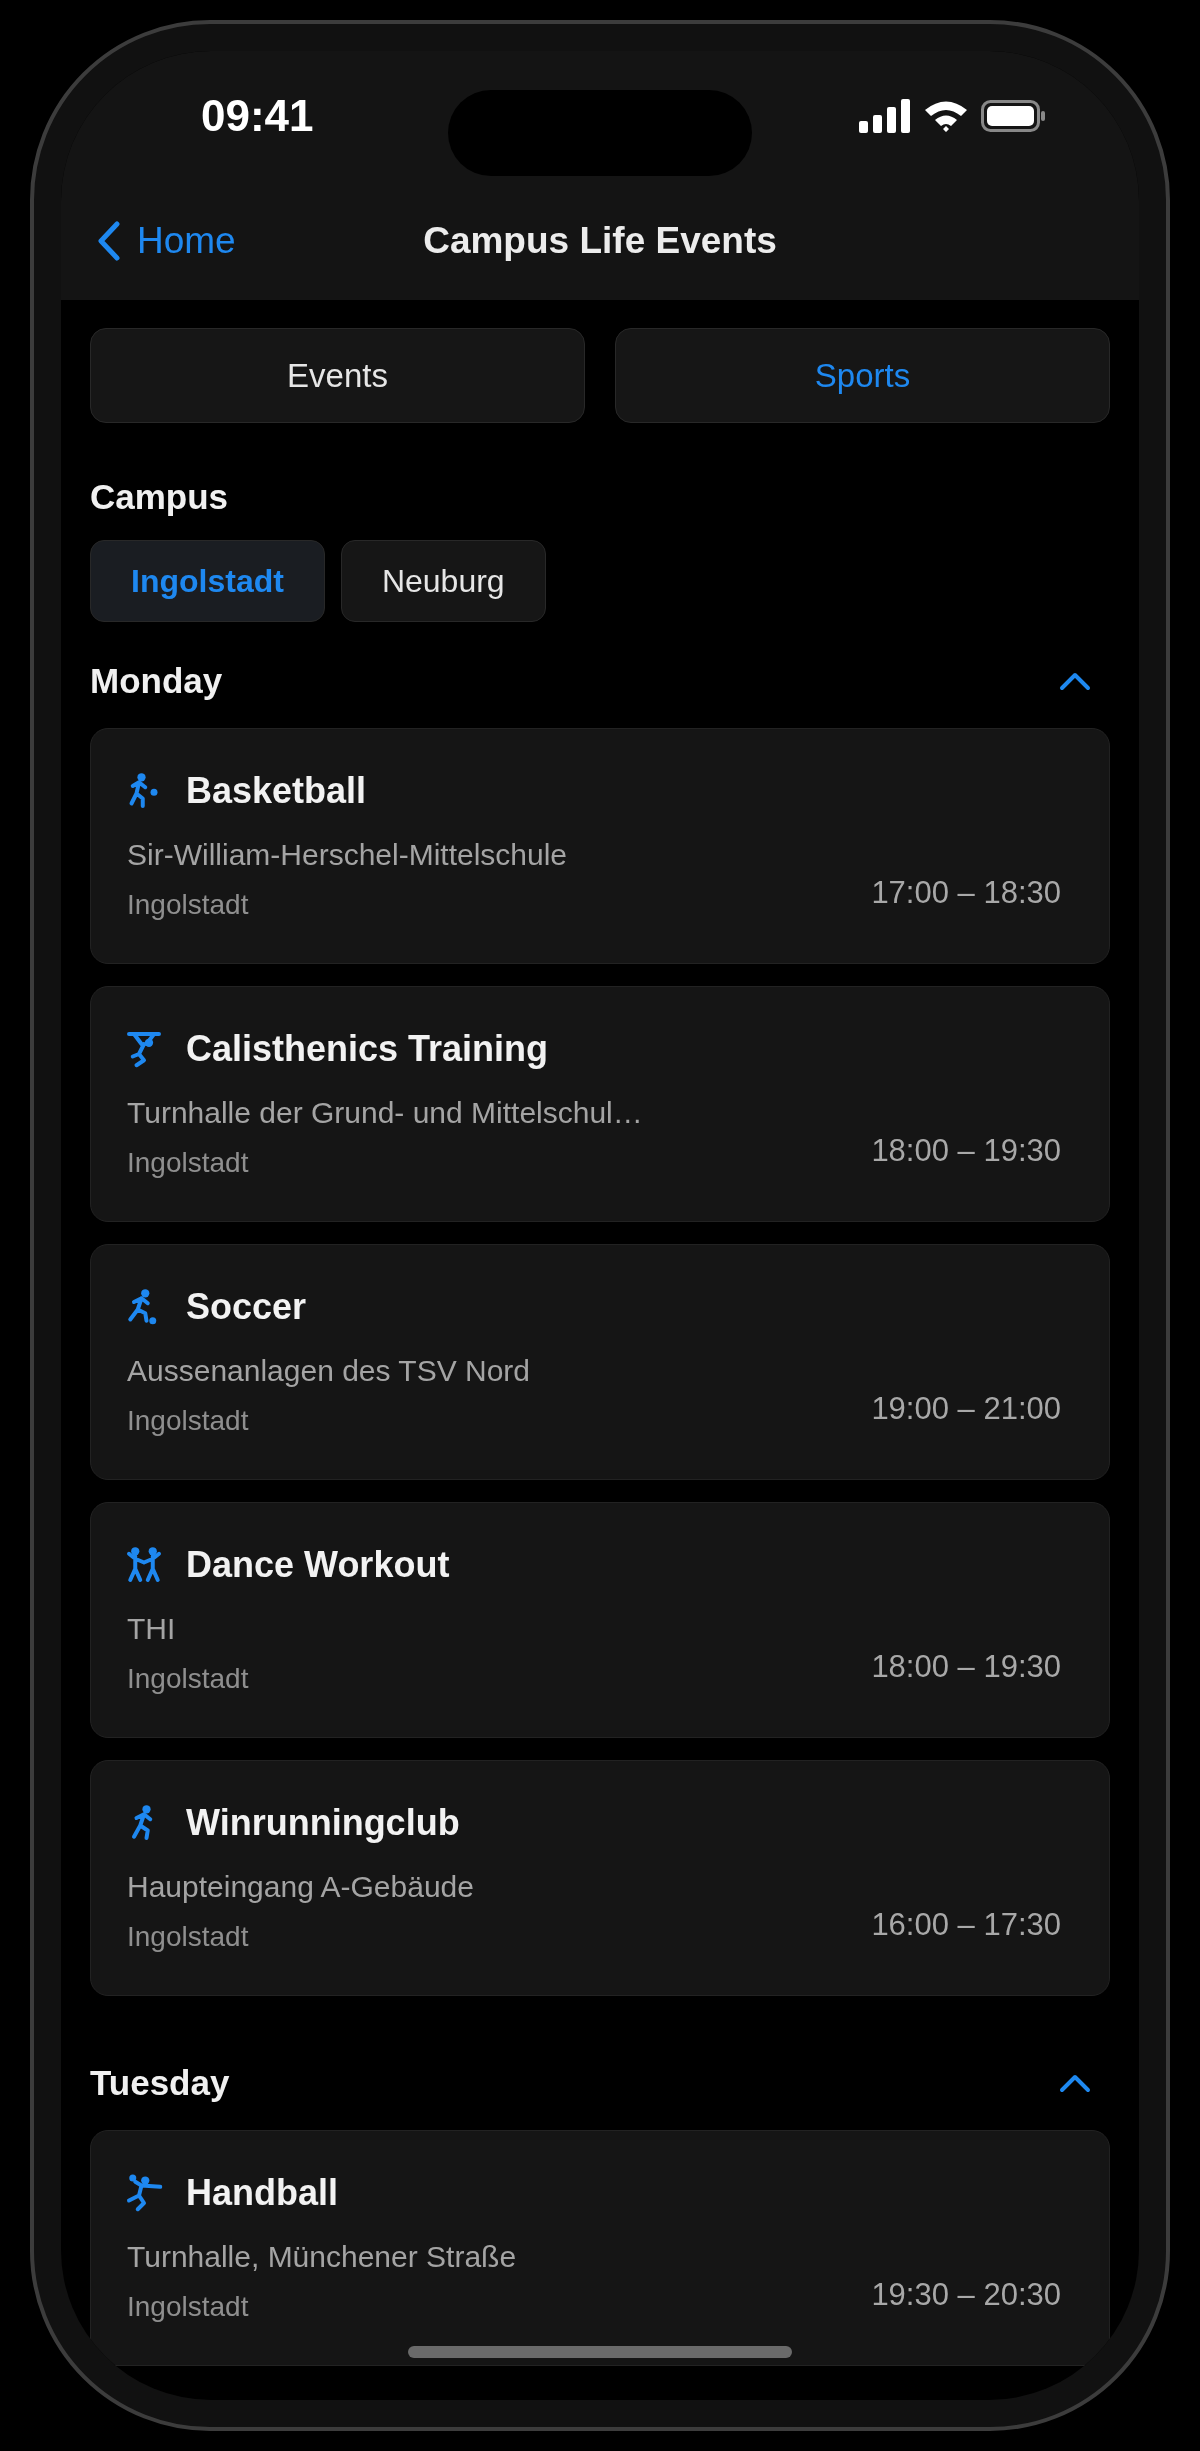  Describe the element at coordinates (946, 116) in the screenshot. I see `wifi-icon` at that location.